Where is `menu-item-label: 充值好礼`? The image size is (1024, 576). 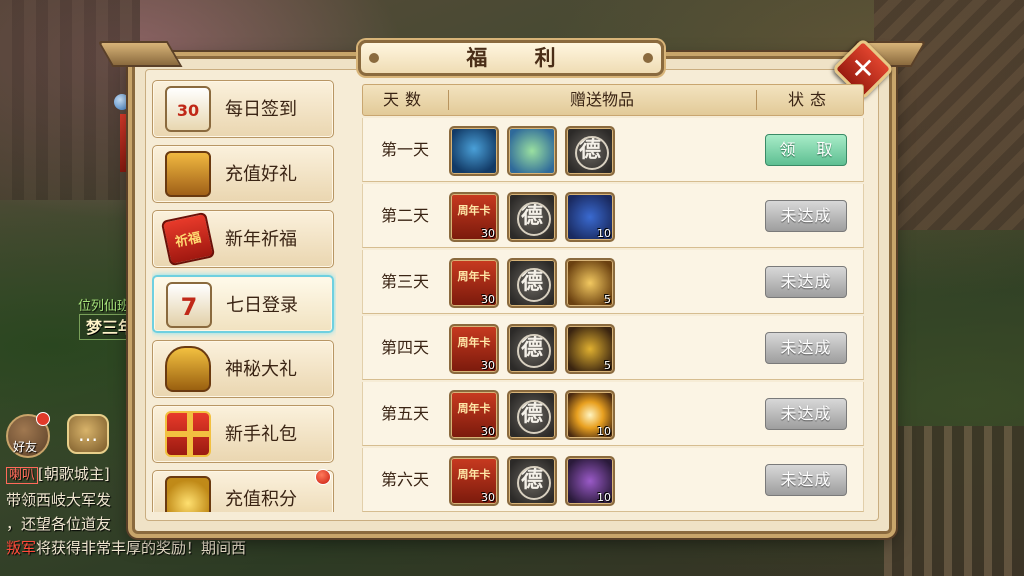 menu-item-label: 充值好礼 is located at coordinates (261, 174).